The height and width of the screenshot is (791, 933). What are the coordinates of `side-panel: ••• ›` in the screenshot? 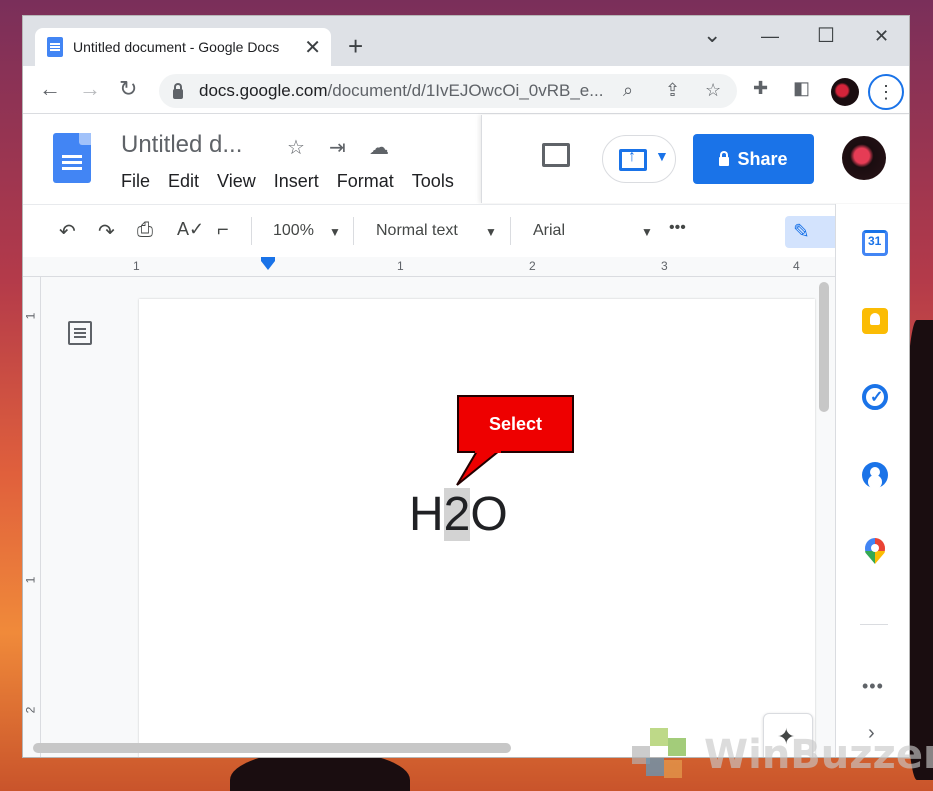 It's located at (872, 480).